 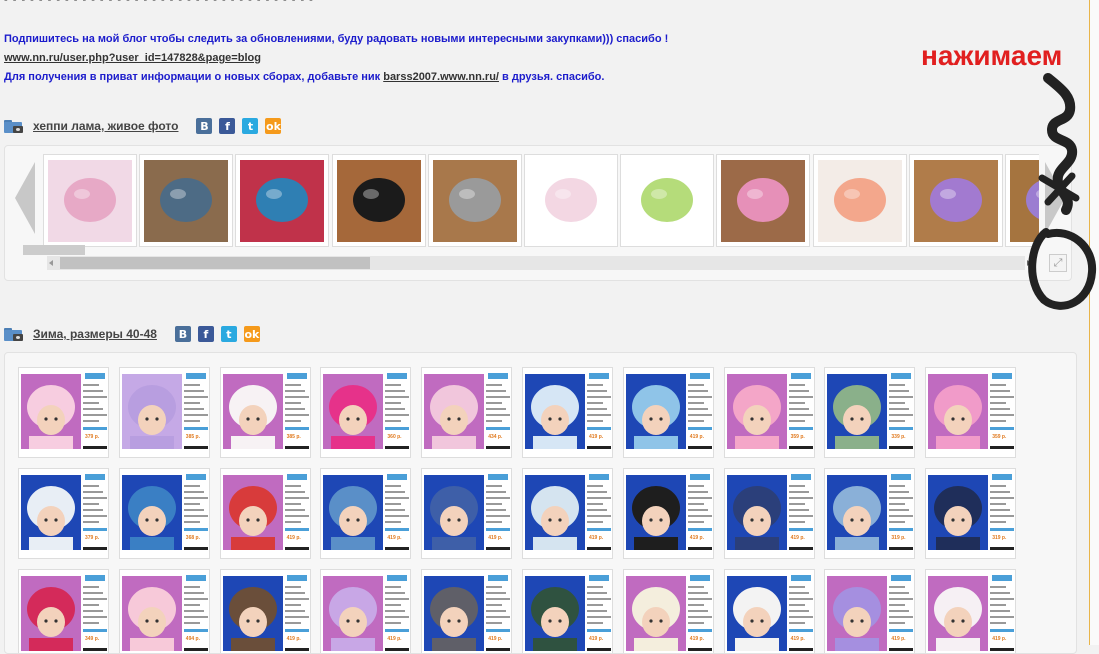 I want to click on product-info: 360 р., so click(x=397, y=413).